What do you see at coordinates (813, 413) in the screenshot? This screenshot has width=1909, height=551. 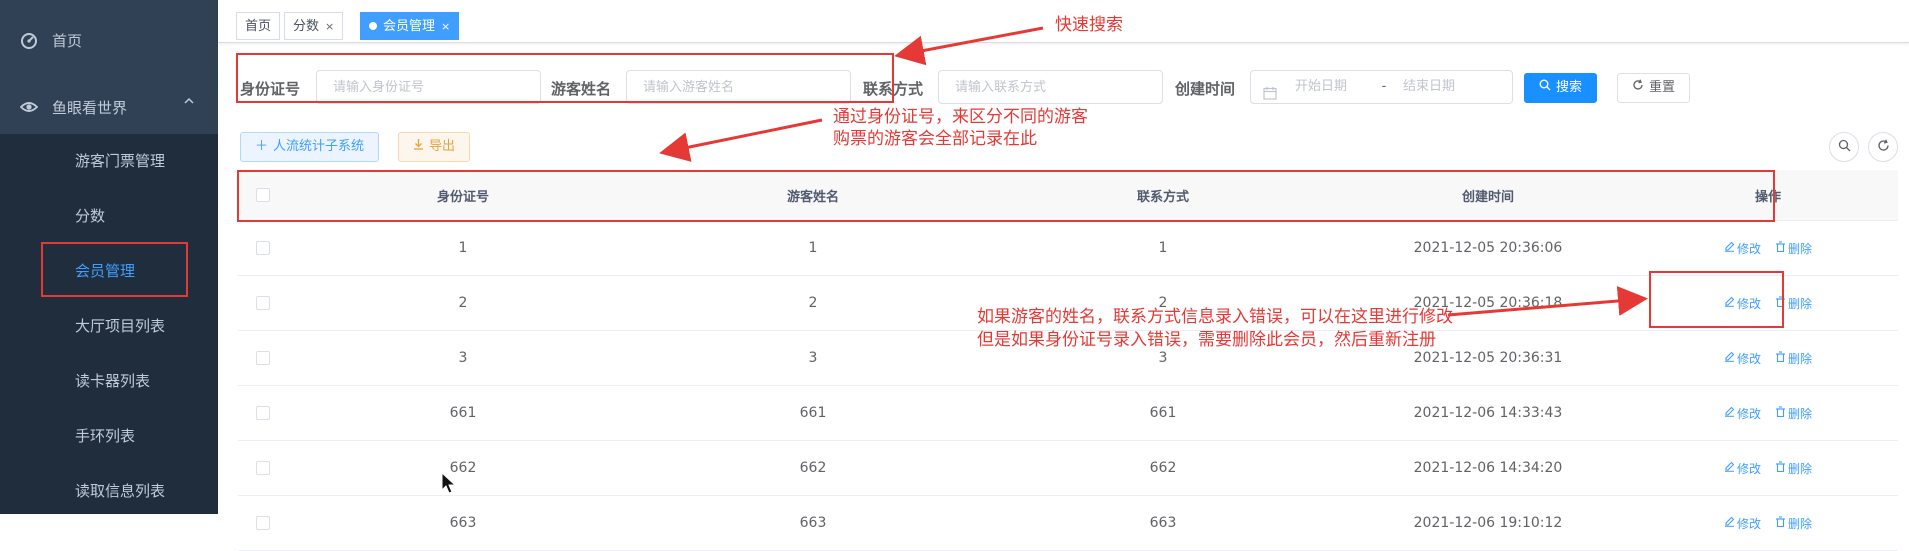 I see `cell-visitor-name: 661` at bounding box center [813, 413].